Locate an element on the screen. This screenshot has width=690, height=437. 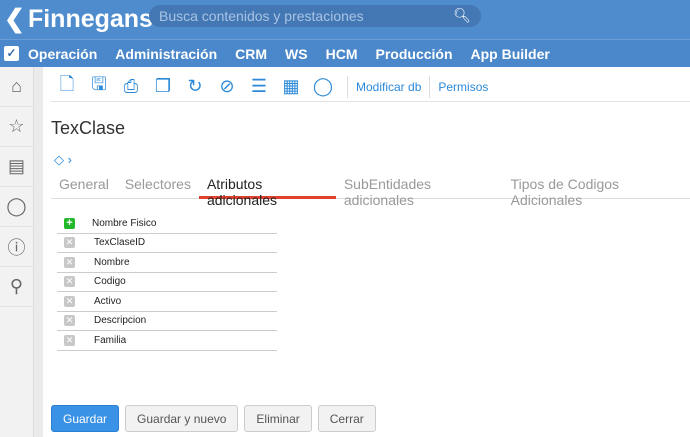
tab-selectores: Selectores is located at coordinates (158, 186).